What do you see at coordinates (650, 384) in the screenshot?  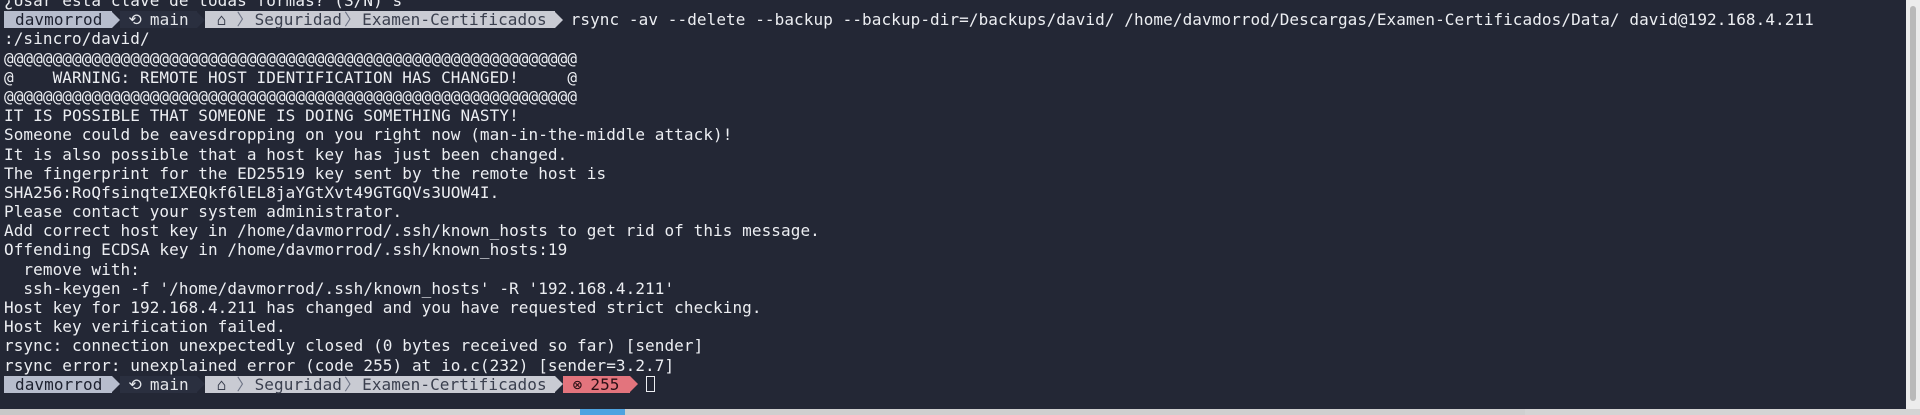 I see `block-cursor` at bounding box center [650, 384].